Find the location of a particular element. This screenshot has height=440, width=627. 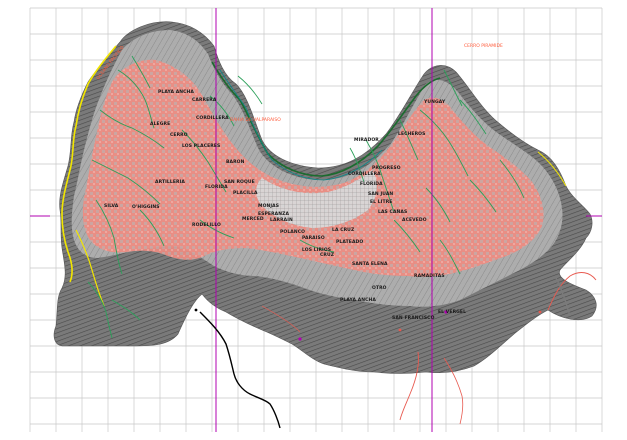

label-yungay: YUNGAY is located at coordinates (435, 102).